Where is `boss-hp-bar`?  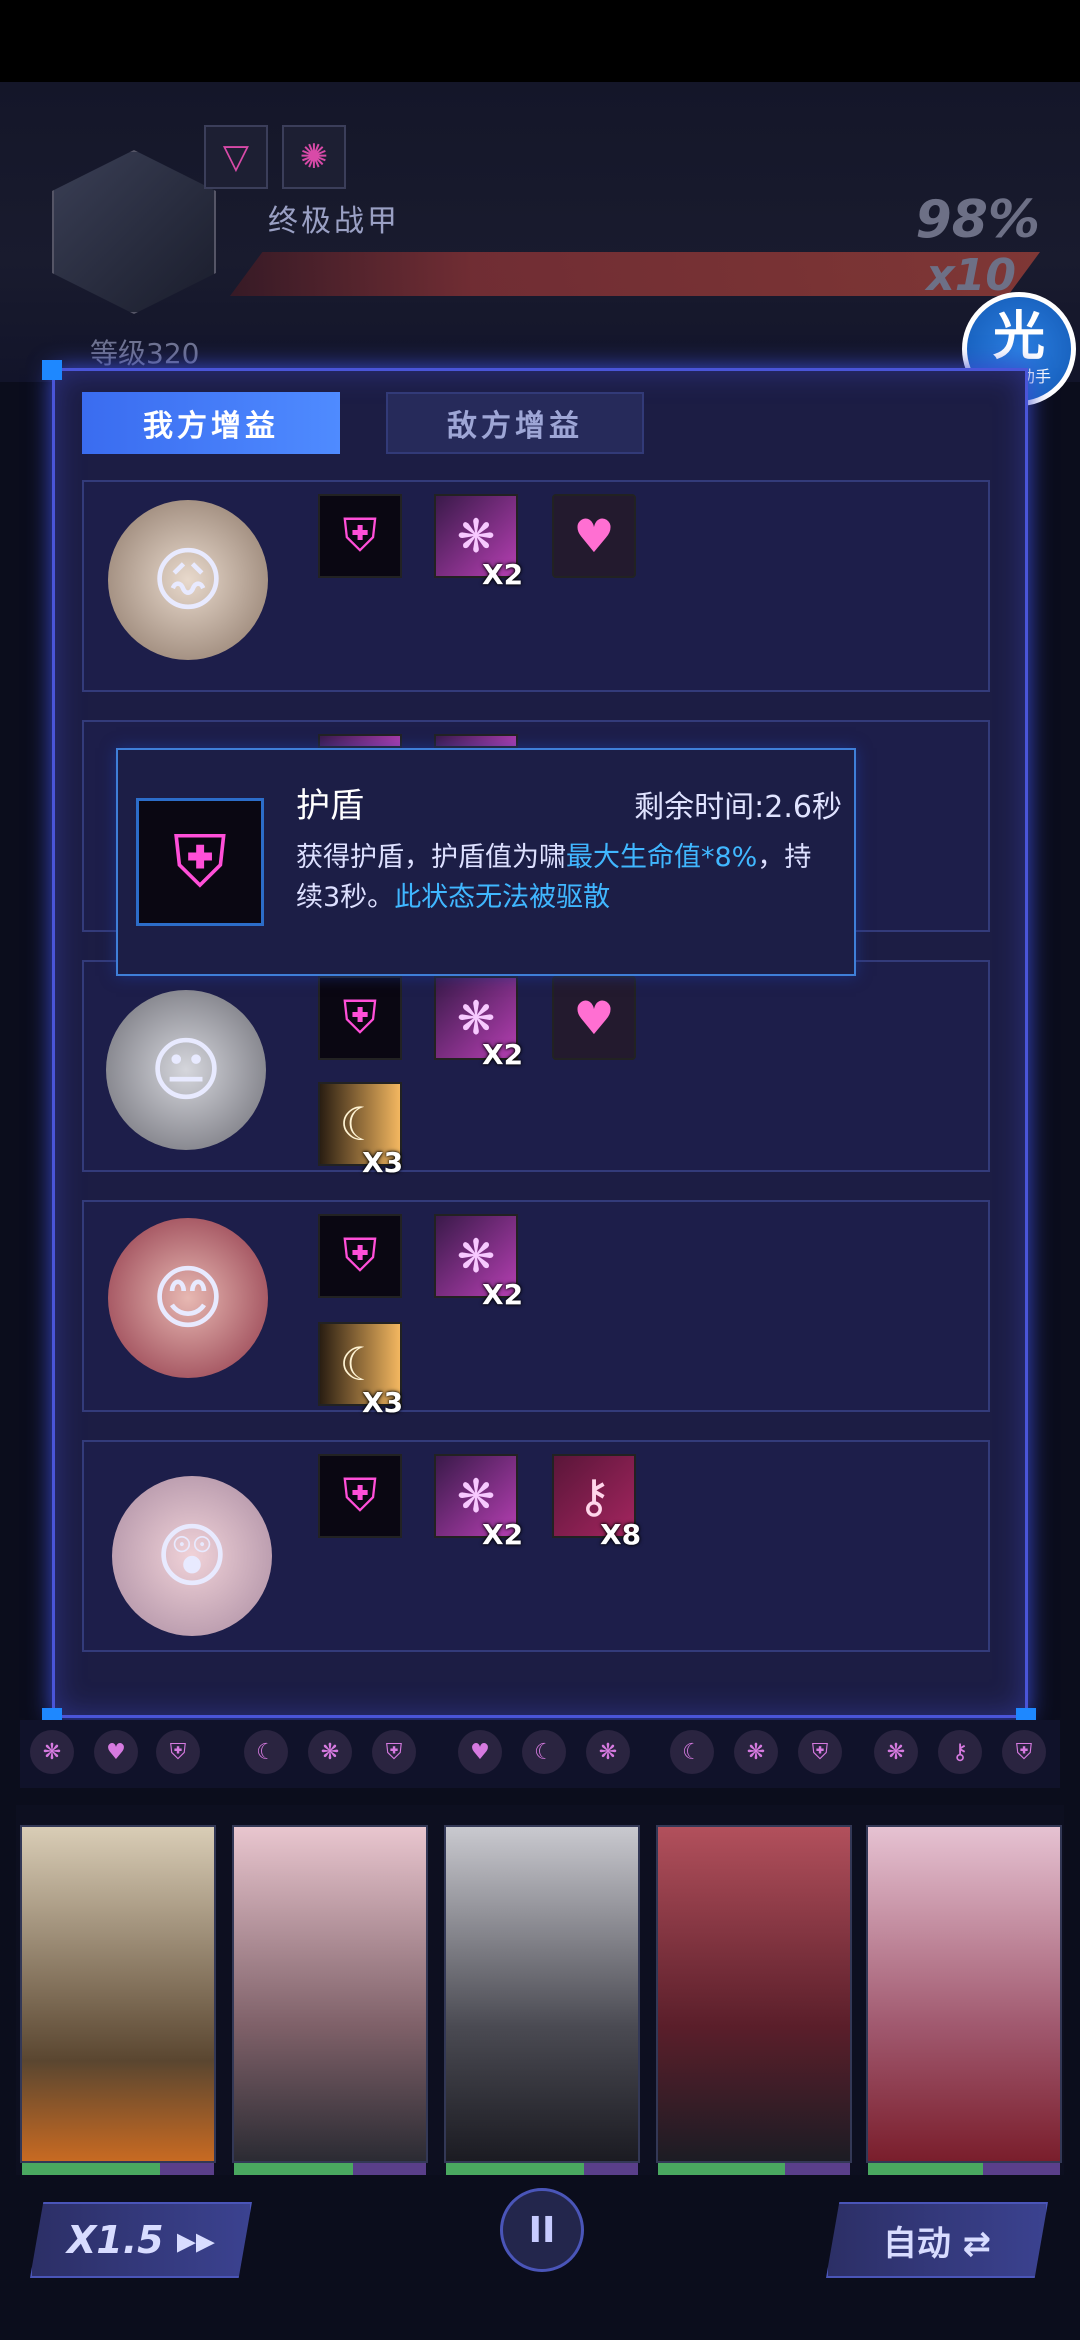 boss-hp-bar is located at coordinates (635, 274).